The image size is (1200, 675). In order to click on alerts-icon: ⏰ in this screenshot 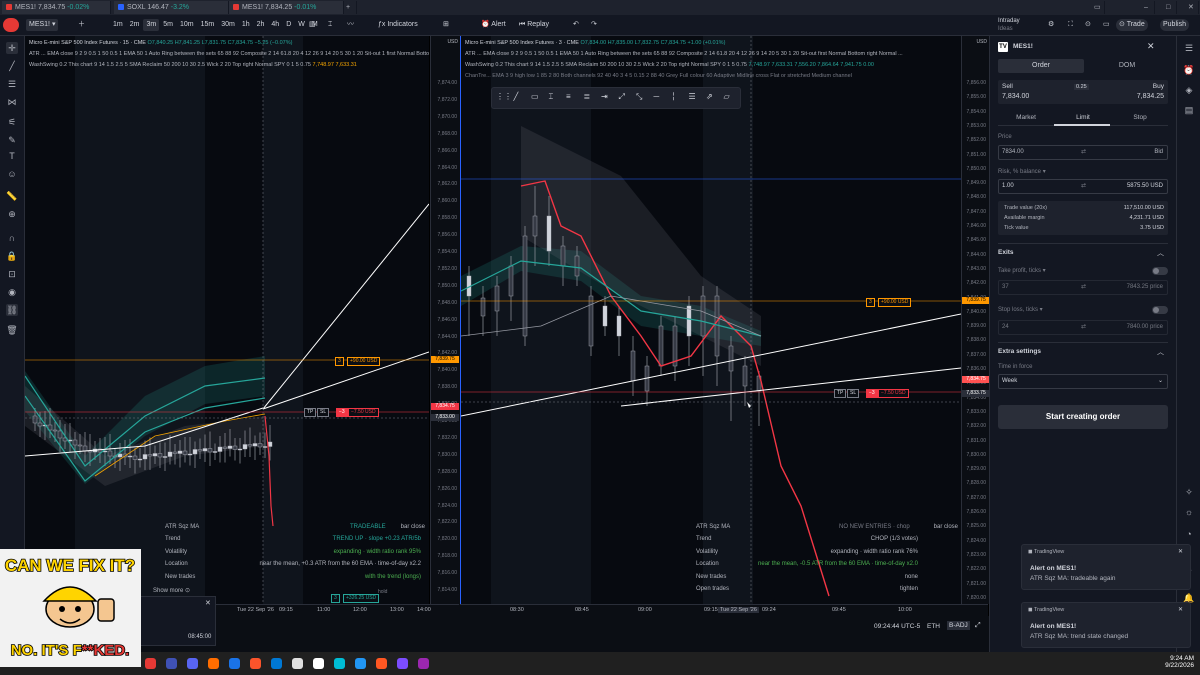, I will do `click(1189, 70)`.